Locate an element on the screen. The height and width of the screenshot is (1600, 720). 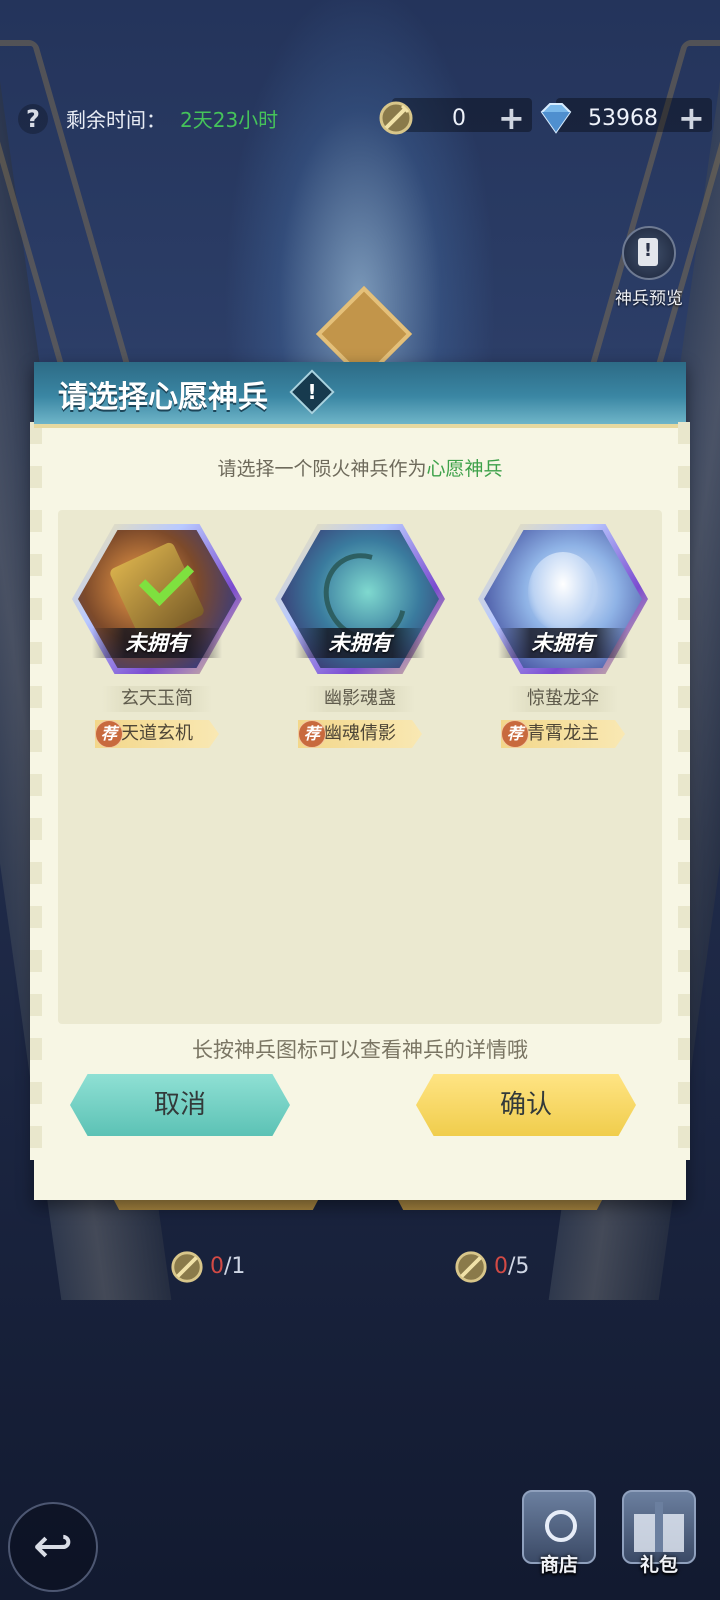
back-button: ↩ is located at coordinates (53, 1547).